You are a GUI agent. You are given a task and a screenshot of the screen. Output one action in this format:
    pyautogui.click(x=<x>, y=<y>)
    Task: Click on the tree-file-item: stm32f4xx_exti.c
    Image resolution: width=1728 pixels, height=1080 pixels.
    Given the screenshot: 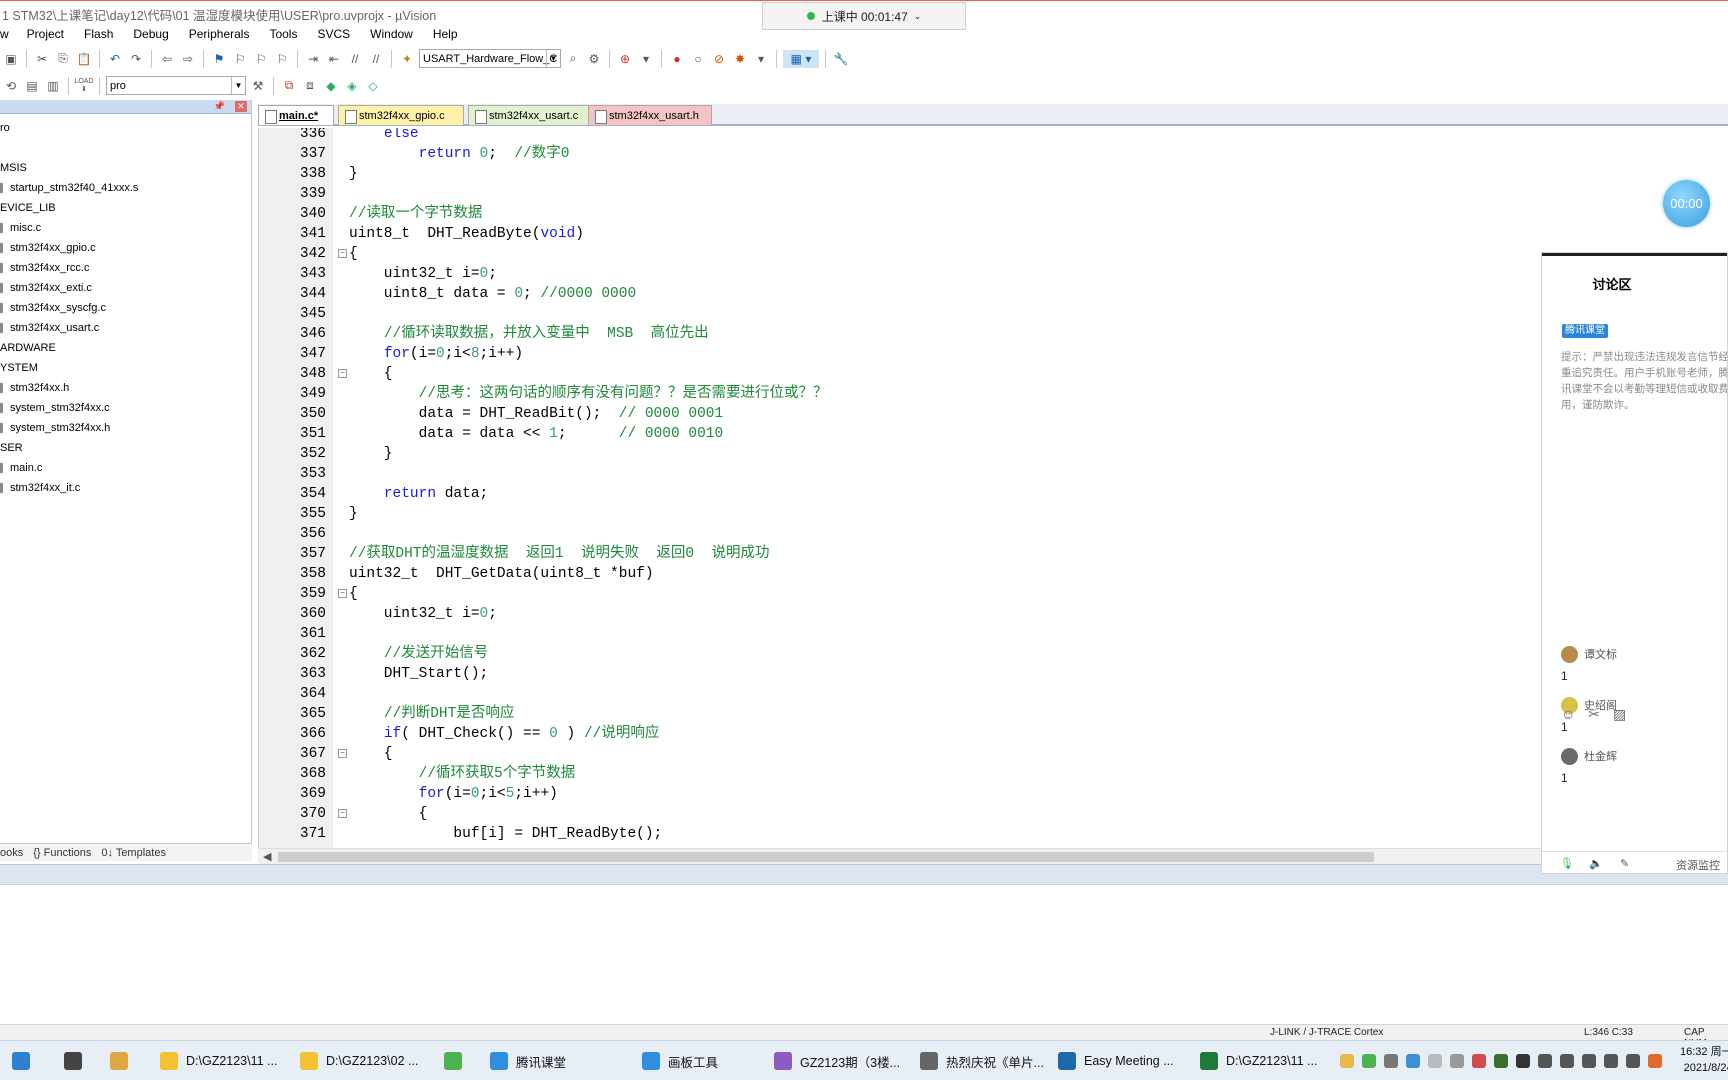 What is the action you would take?
    pyautogui.click(x=125, y=288)
    